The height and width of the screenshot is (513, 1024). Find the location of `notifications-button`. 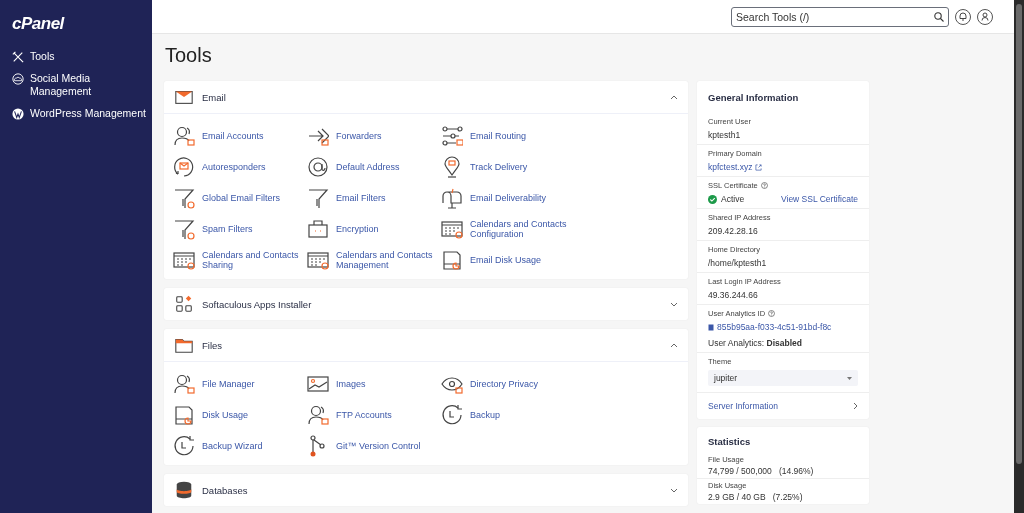

notifications-button is located at coordinates (963, 16).